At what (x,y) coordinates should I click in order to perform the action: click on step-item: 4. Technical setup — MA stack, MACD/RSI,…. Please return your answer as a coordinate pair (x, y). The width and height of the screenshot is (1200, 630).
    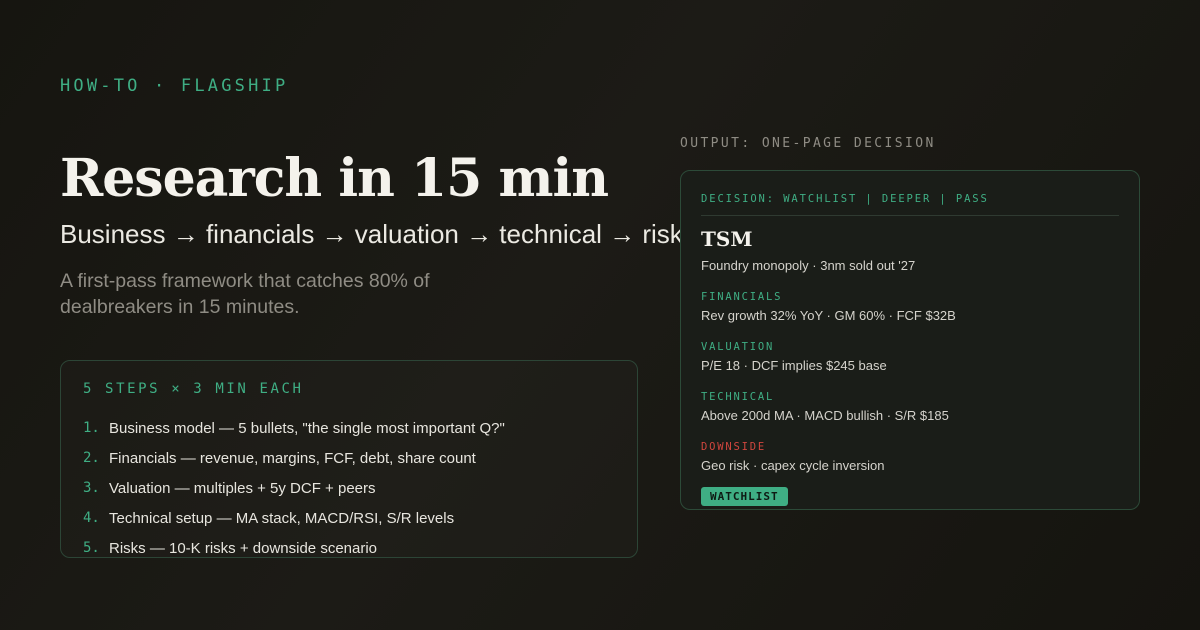
    Looking at the image, I should click on (294, 518).